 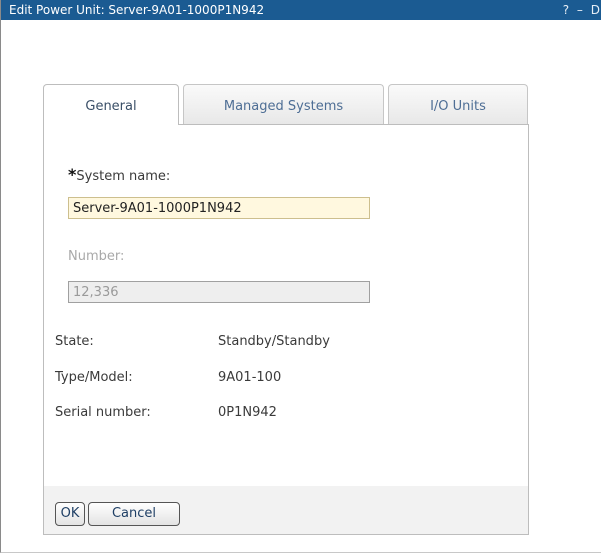 What do you see at coordinates (286, 510) in the screenshot?
I see `button-bar: OK Cancel` at bounding box center [286, 510].